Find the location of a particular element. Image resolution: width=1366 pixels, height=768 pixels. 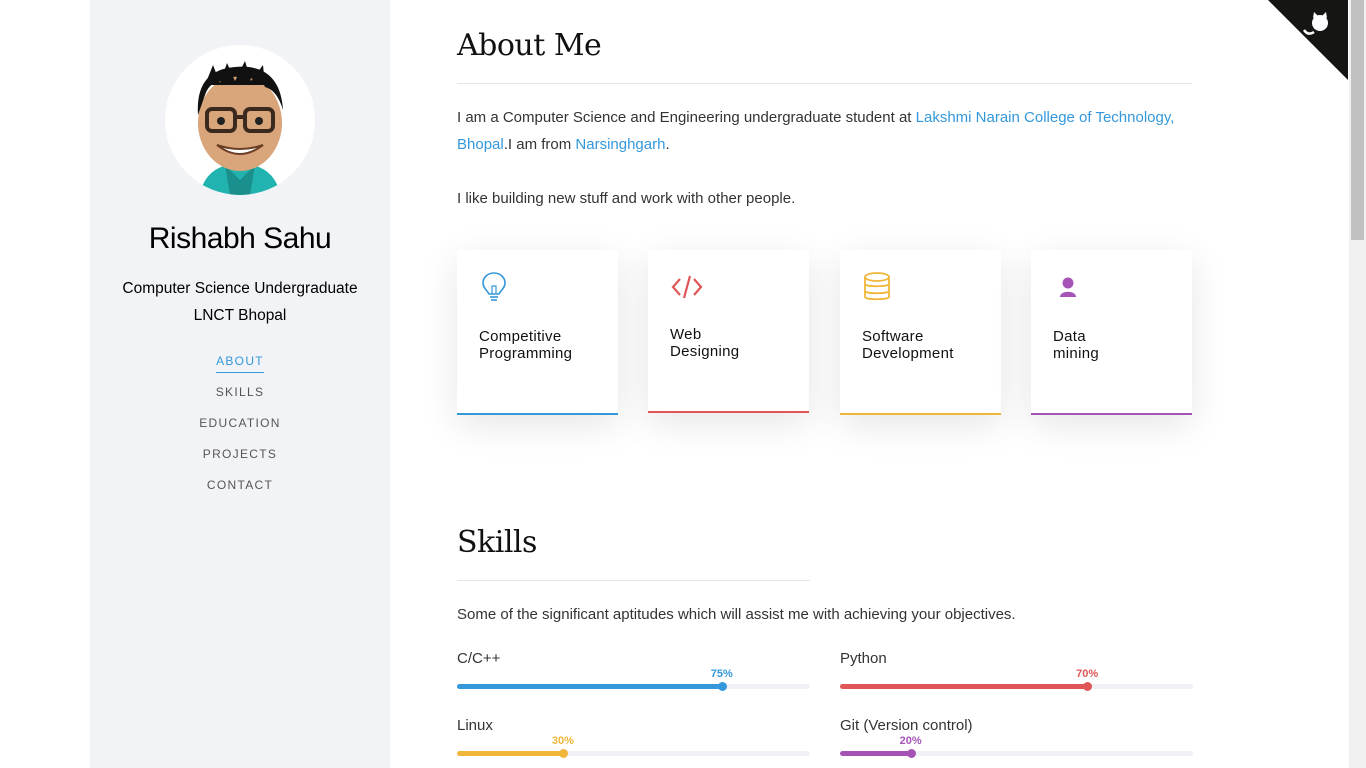

skills-heading: Skills is located at coordinates (497, 542).